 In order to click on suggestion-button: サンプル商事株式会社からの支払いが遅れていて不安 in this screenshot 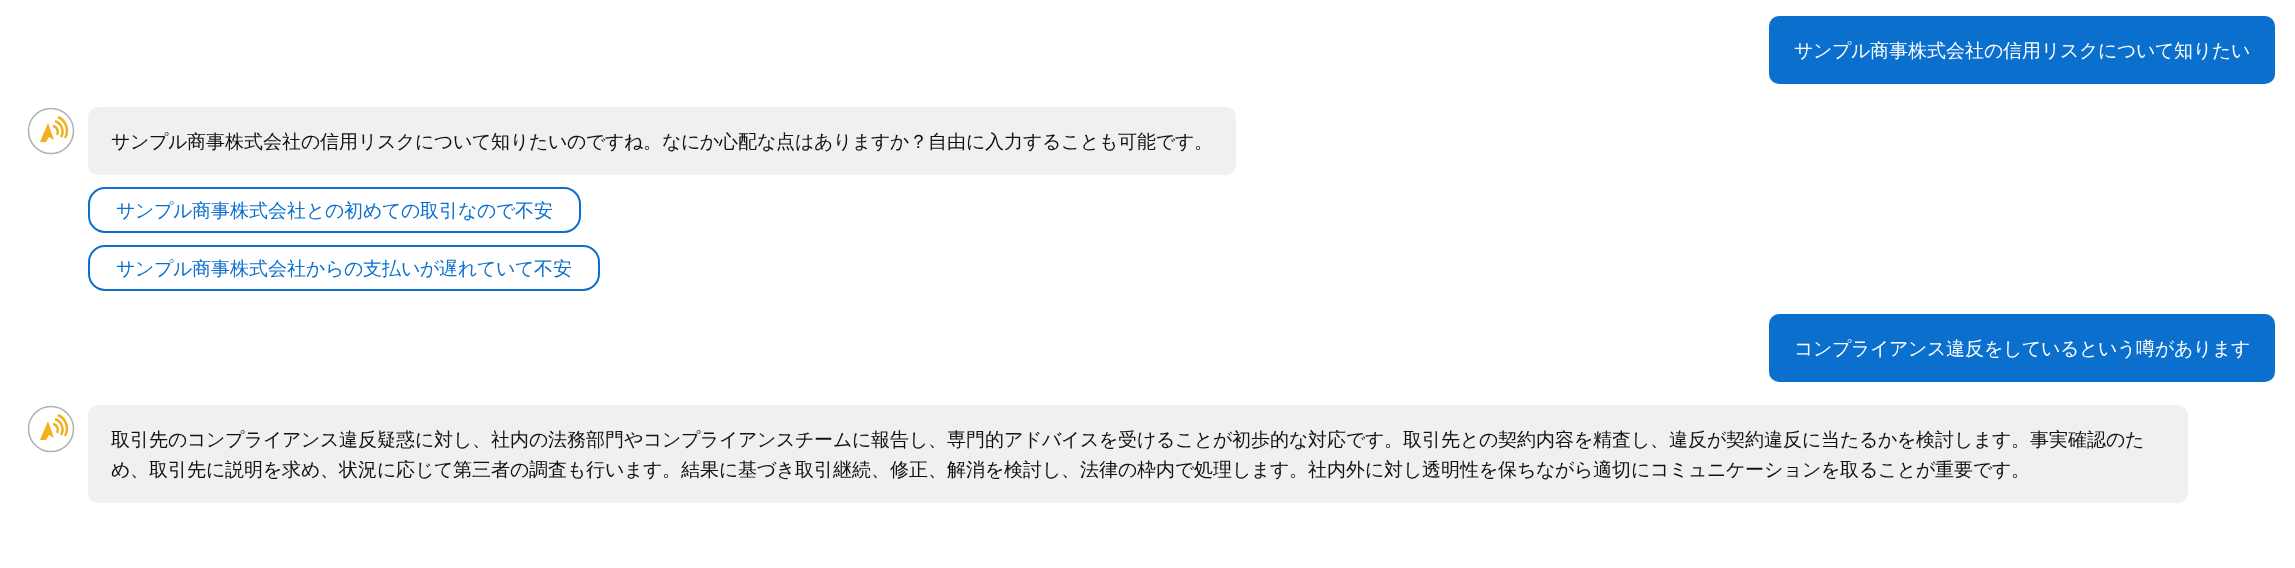, I will do `click(344, 268)`.